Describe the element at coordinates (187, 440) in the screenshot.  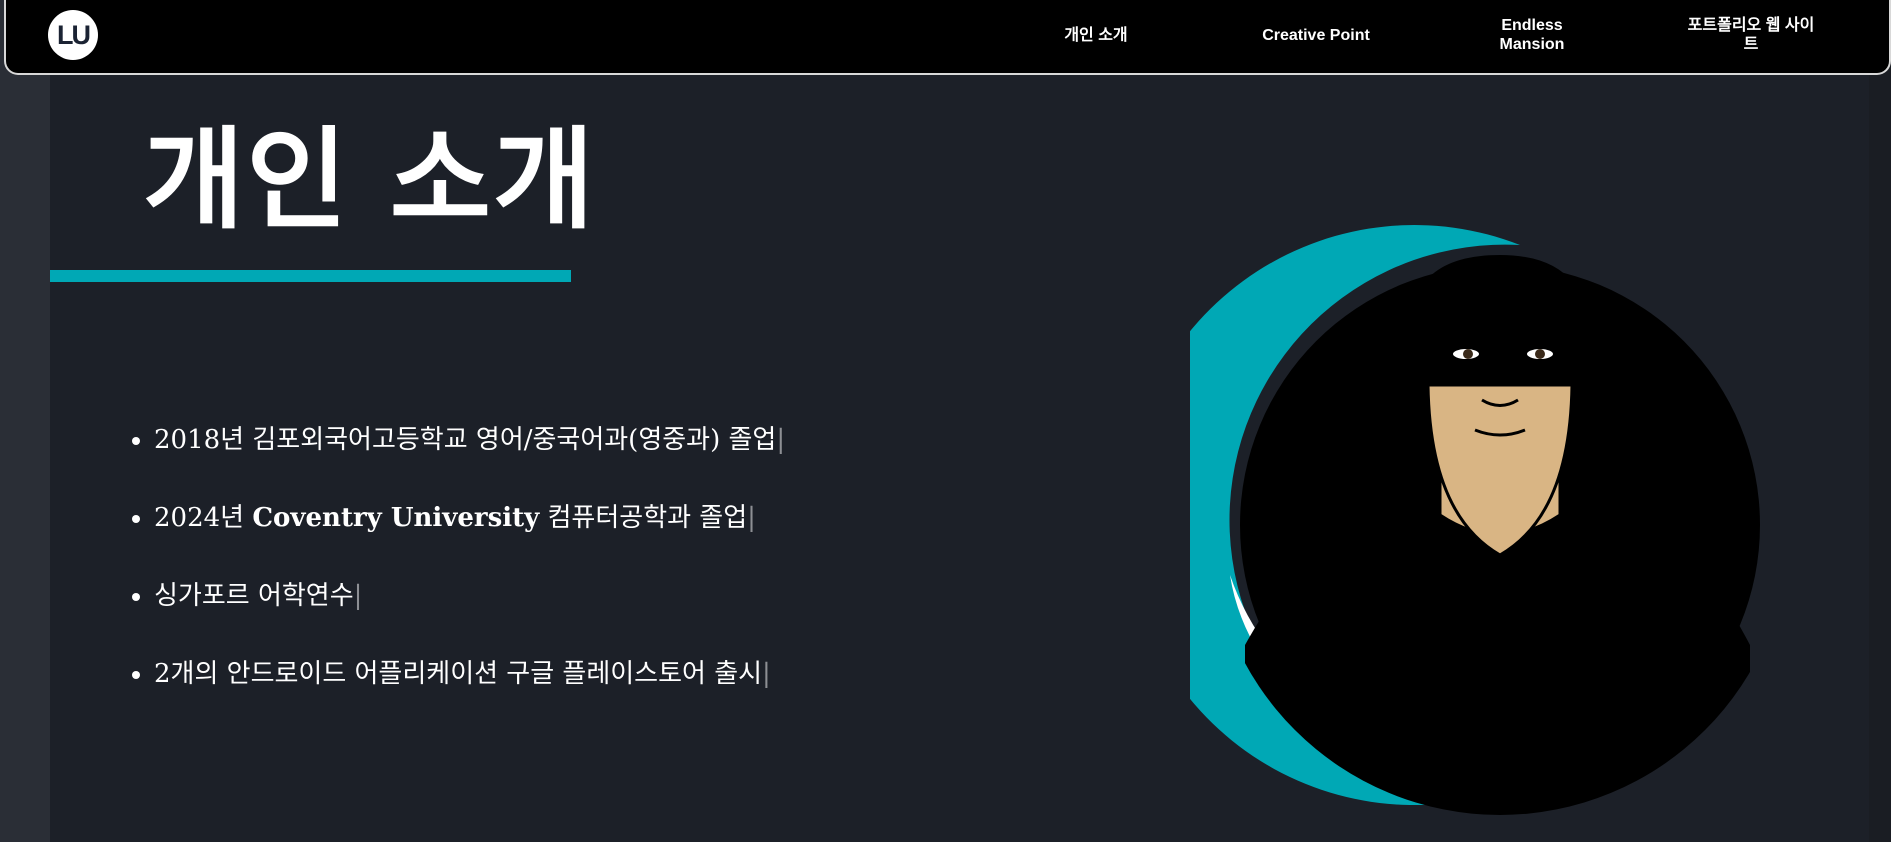
I see `bio-year: 2018` at that location.